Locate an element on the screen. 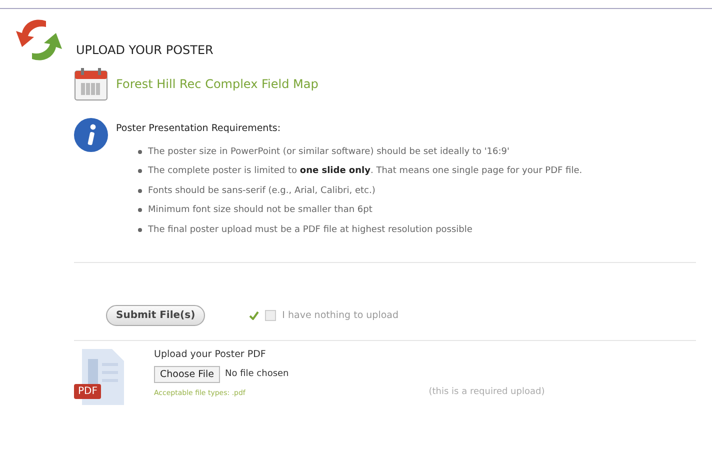  pdf-badge: PDF is located at coordinates (88, 391).